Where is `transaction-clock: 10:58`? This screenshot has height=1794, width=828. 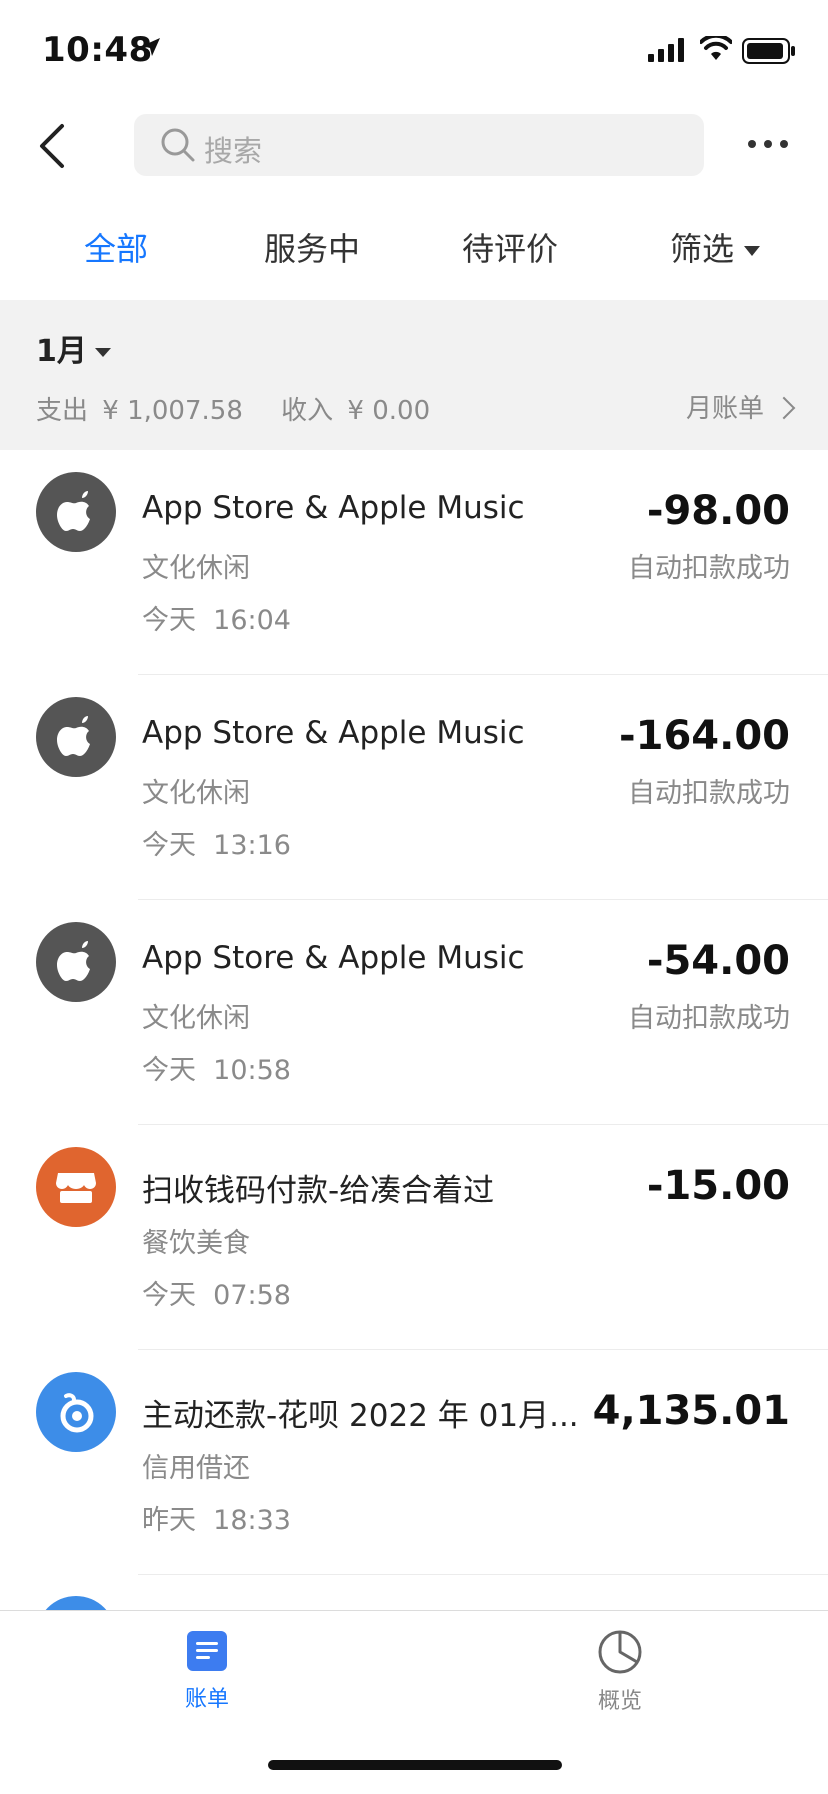
transaction-clock: 10:58 is located at coordinates (252, 1070).